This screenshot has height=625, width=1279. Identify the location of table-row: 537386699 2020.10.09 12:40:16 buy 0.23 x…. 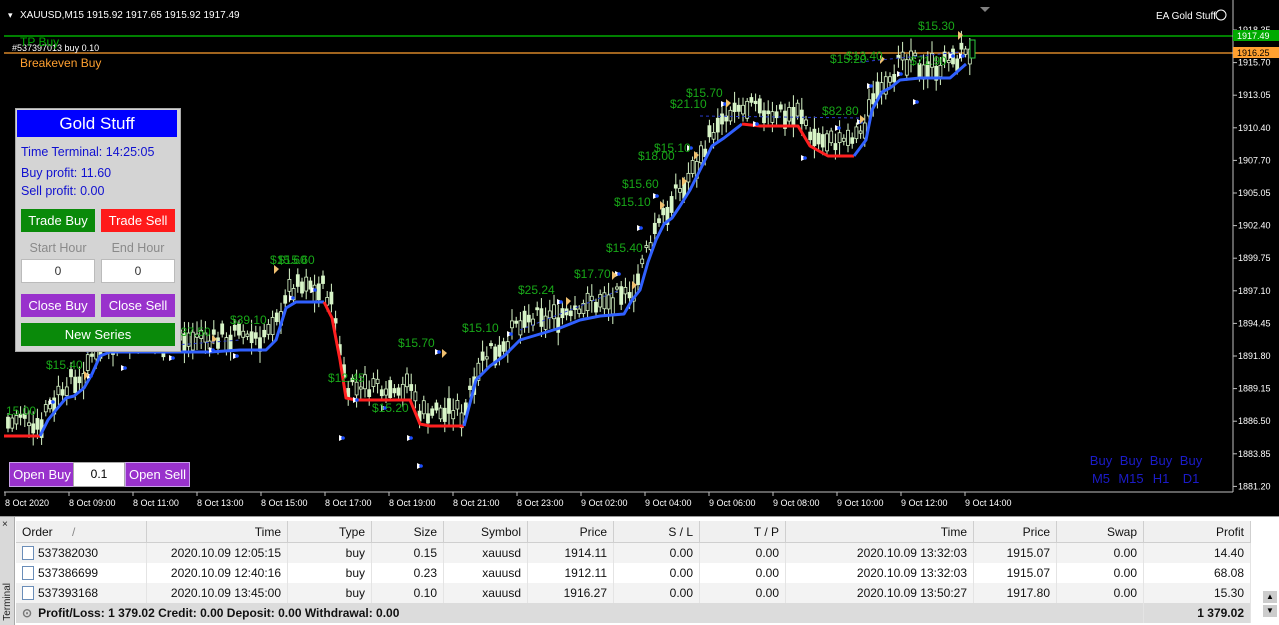
(633, 573).